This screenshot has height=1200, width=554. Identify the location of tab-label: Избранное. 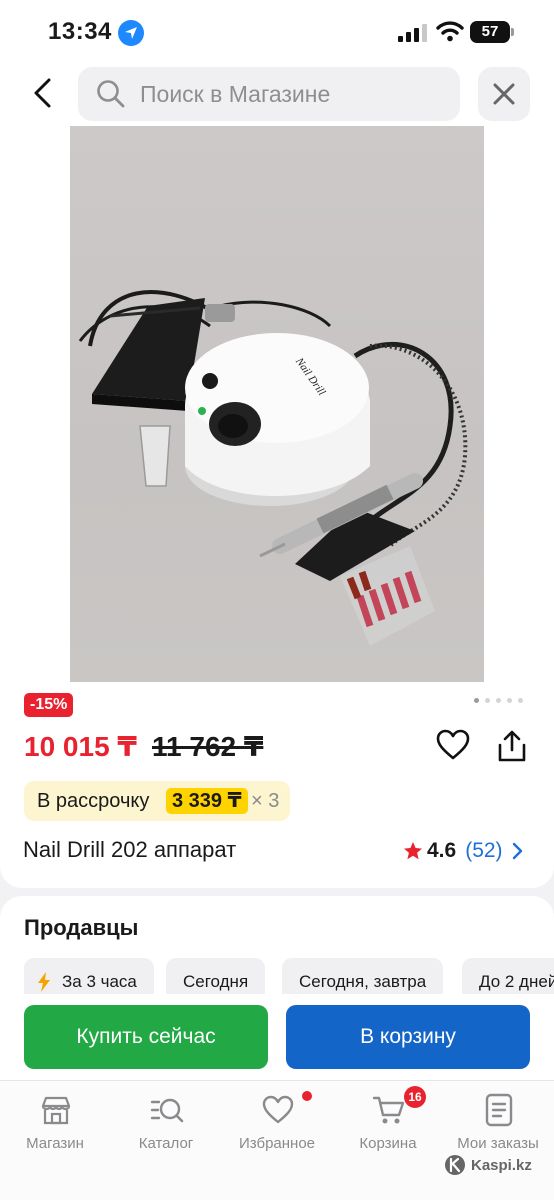
(277, 1143).